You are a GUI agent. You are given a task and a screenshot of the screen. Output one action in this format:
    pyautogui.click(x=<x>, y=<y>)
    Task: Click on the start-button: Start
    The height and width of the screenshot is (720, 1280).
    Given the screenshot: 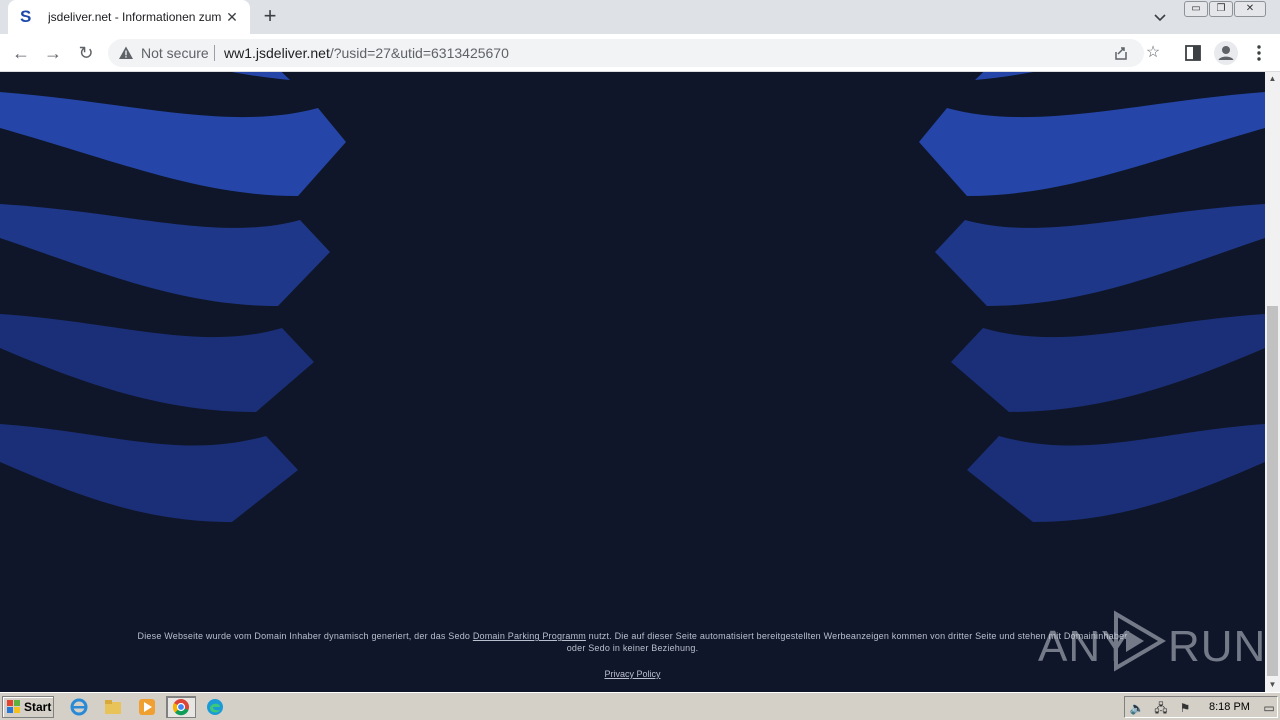 What is the action you would take?
    pyautogui.click(x=28, y=707)
    